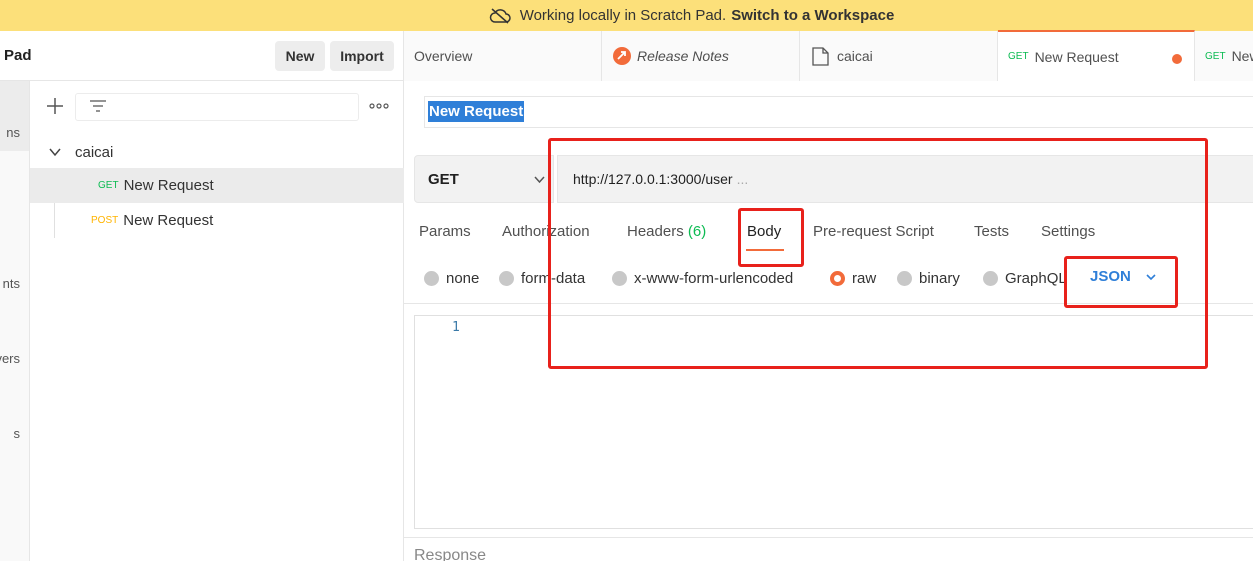  I want to click on collection-icon, so click(820, 56).